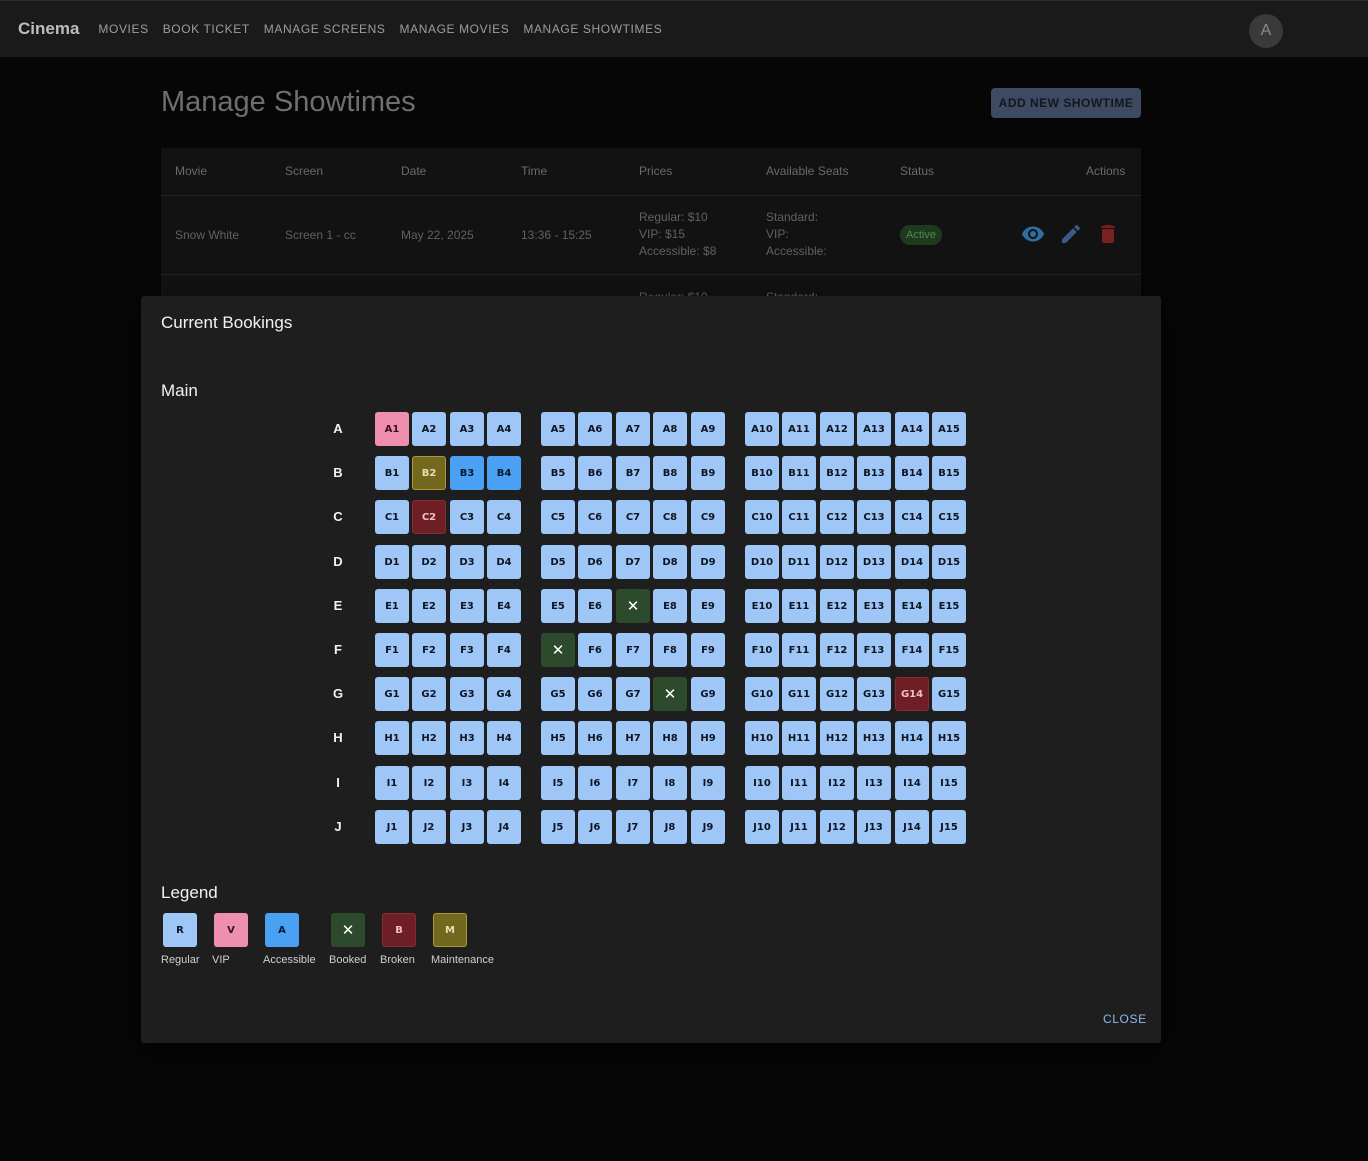 The width and height of the screenshot is (1368, 1161). Describe the element at coordinates (504, 473) in the screenshot. I see `seat-b4: B4` at that location.